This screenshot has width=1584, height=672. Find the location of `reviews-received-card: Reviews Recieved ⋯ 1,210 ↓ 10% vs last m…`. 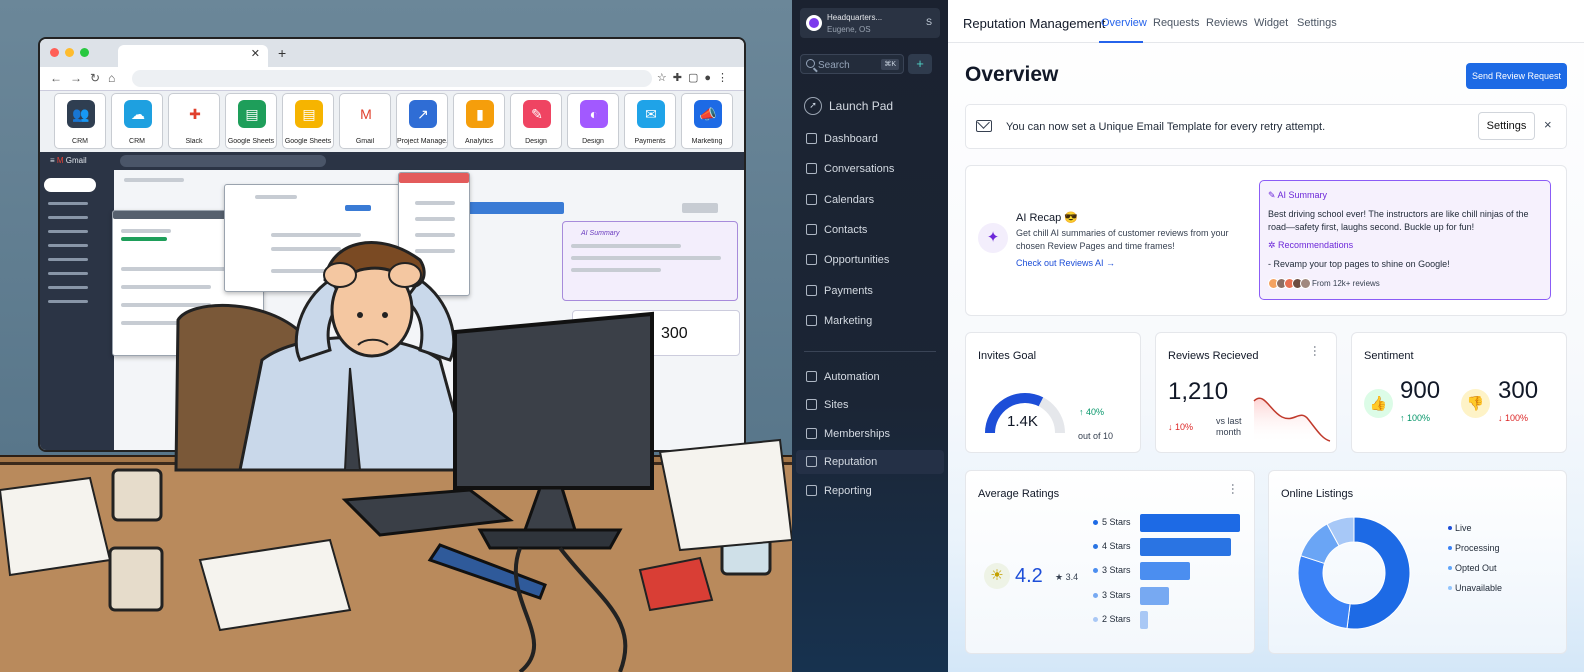

reviews-received-card: Reviews Recieved ⋯ 1,210 ↓ 10% vs last m… is located at coordinates (1246, 392).